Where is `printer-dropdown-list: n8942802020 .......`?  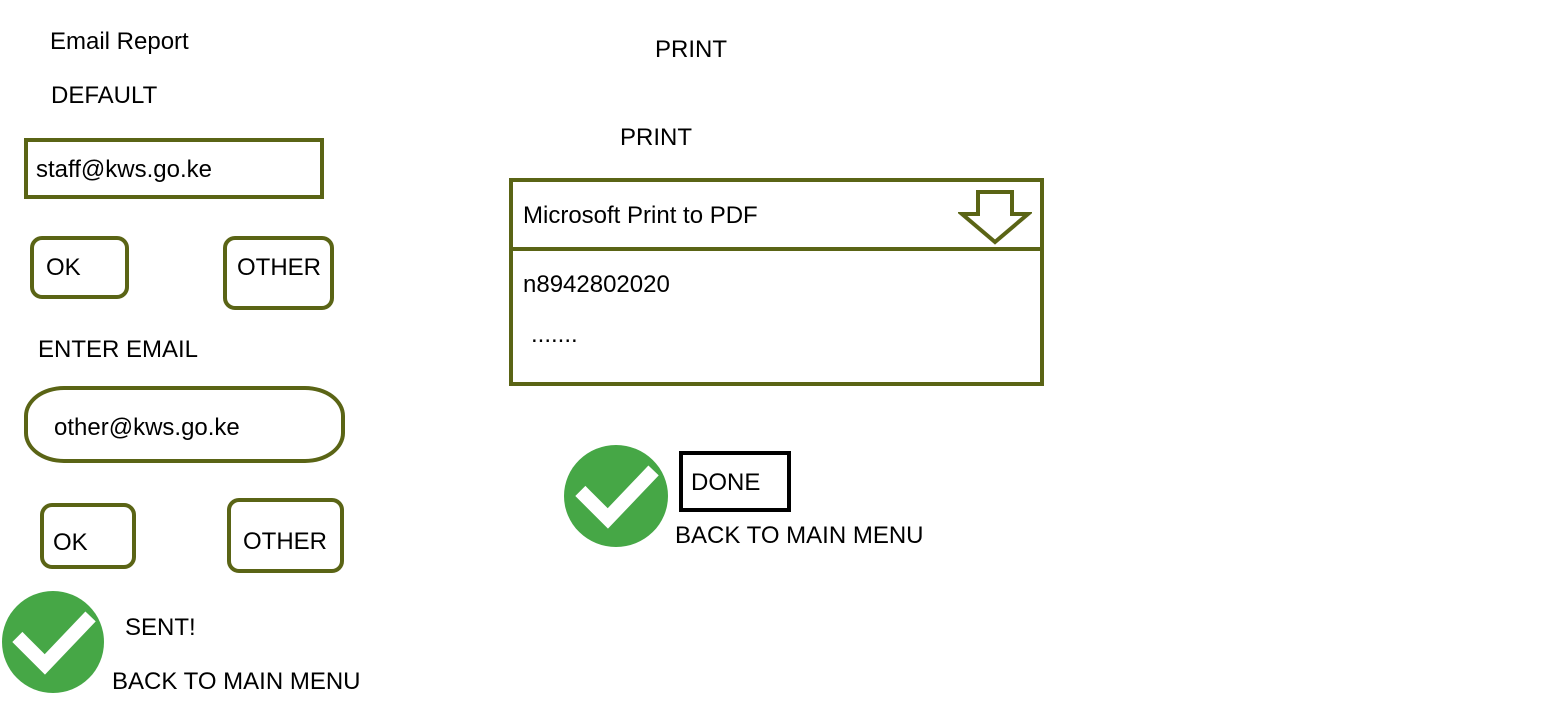 printer-dropdown-list: n8942802020 ....... is located at coordinates (776, 316).